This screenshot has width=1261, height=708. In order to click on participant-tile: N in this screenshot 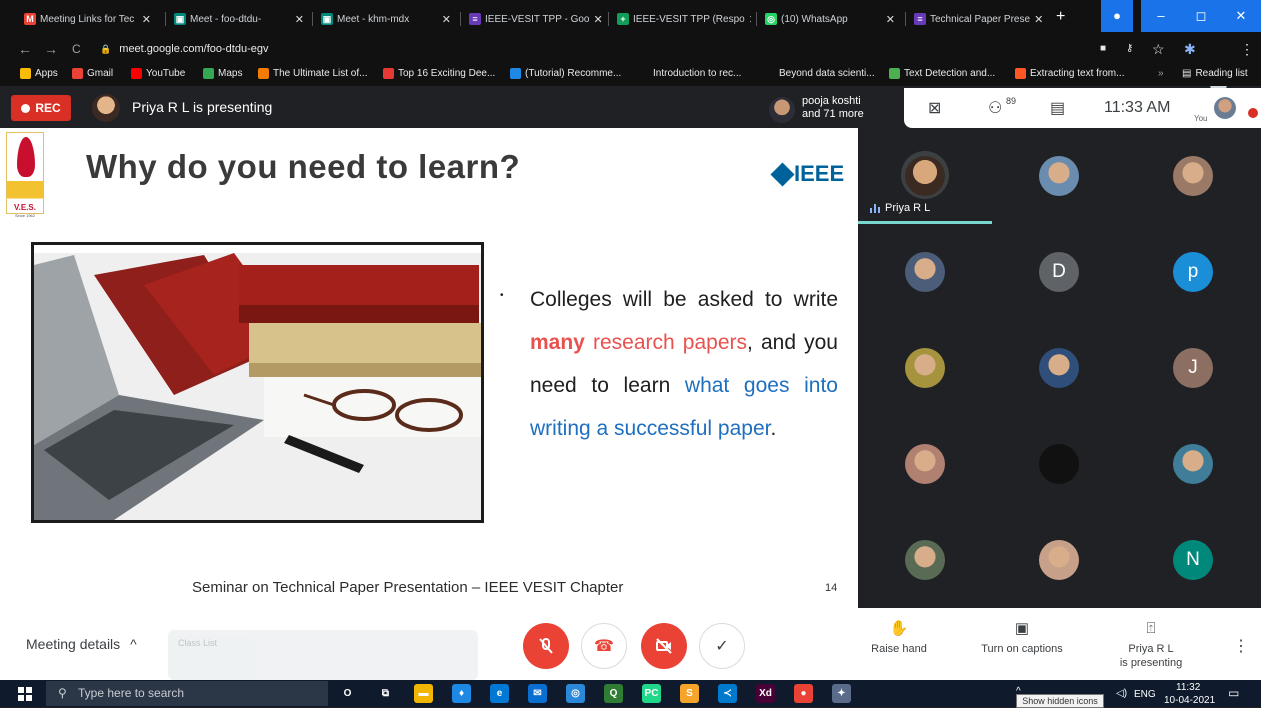, I will do `click(1193, 560)`.